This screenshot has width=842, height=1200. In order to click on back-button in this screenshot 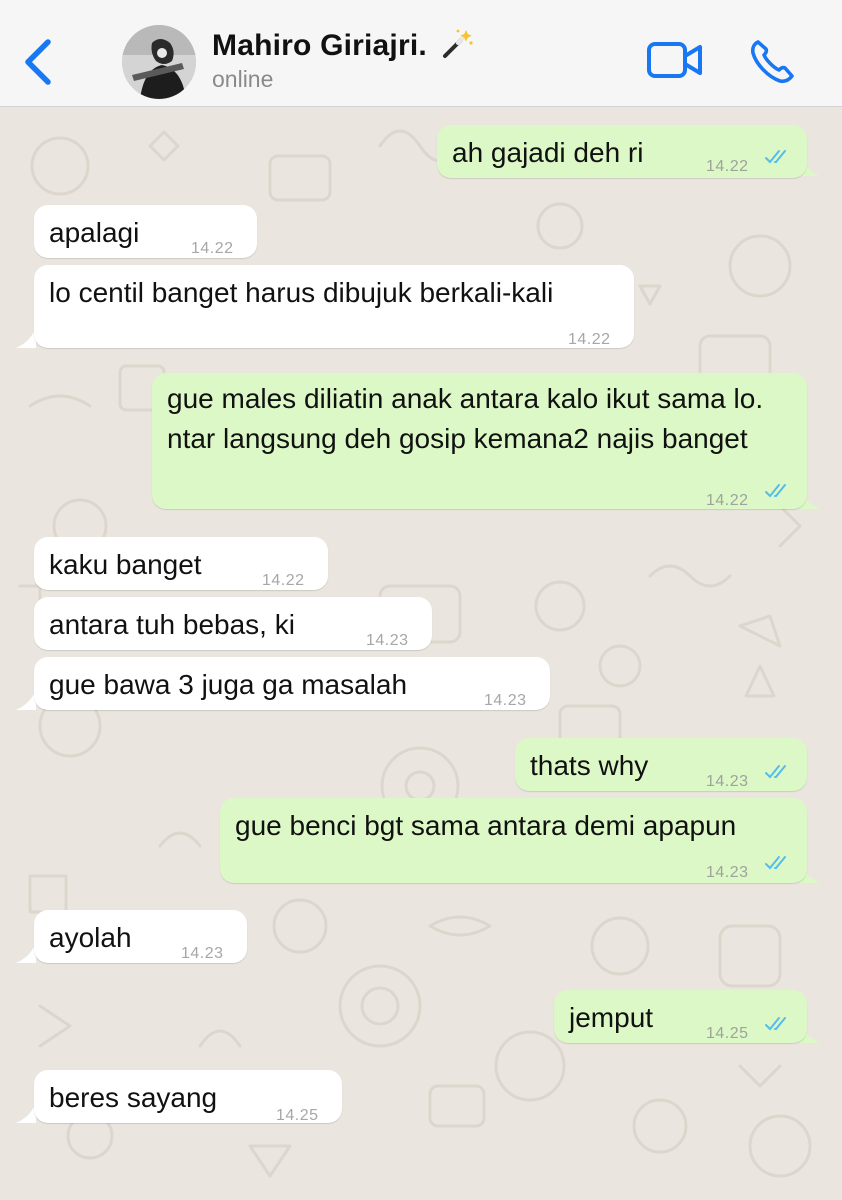, I will do `click(40, 62)`.